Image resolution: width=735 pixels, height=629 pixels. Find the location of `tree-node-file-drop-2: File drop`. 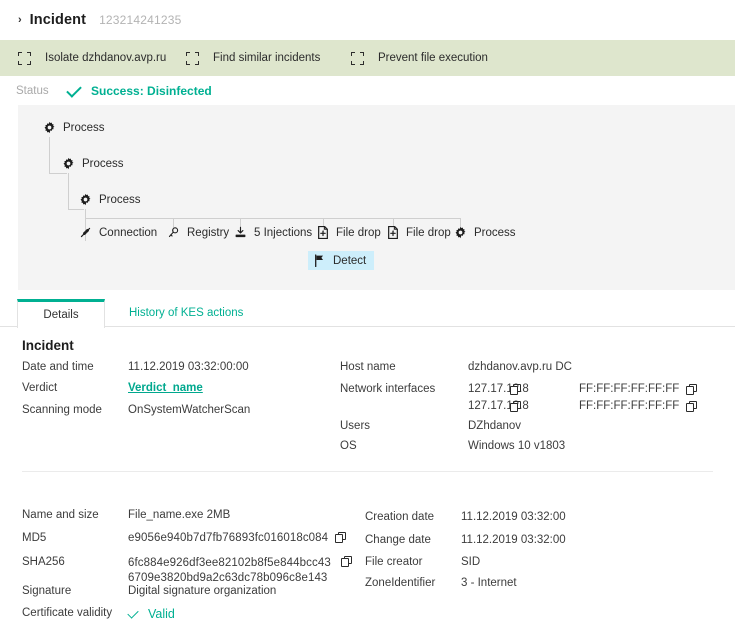

tree-node-file-drop-2: File drop is located at coordinates (419, 232).